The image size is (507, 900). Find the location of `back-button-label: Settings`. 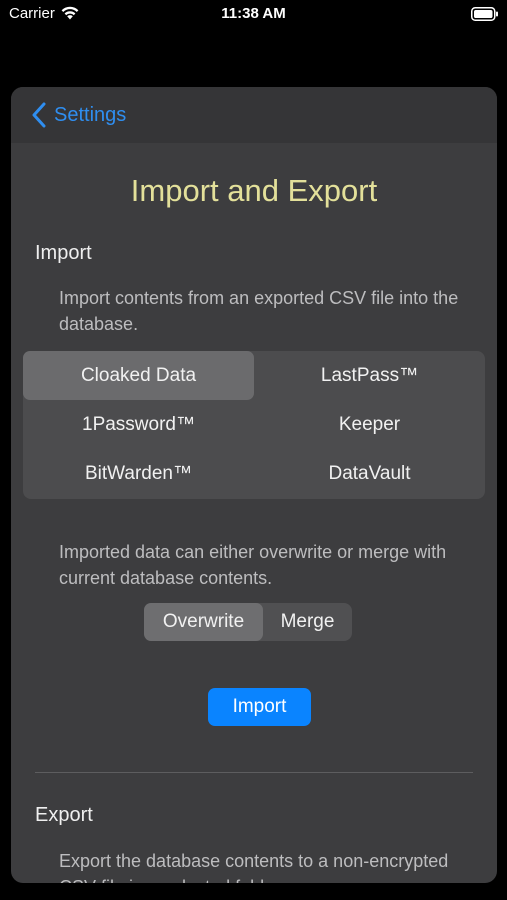

back-button-label: Settings is located at coordinates (90, 114).